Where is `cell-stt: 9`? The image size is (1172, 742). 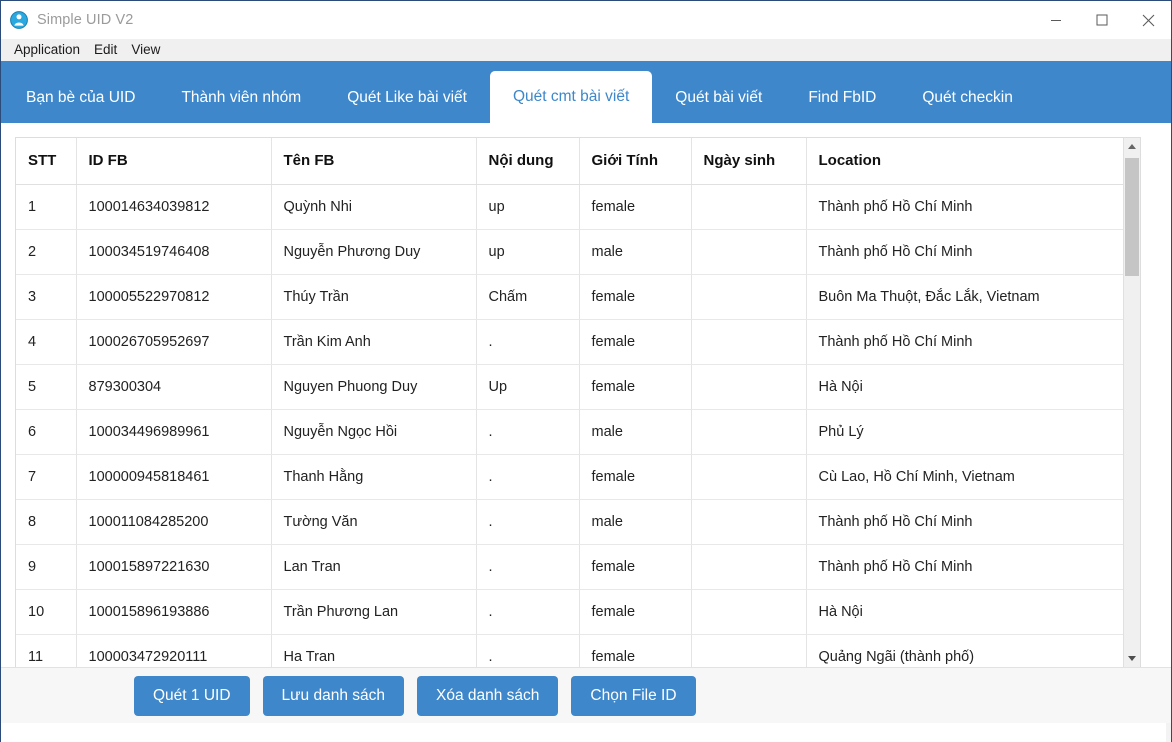 cell-stt: 9 is located at coordinates (46, 567).